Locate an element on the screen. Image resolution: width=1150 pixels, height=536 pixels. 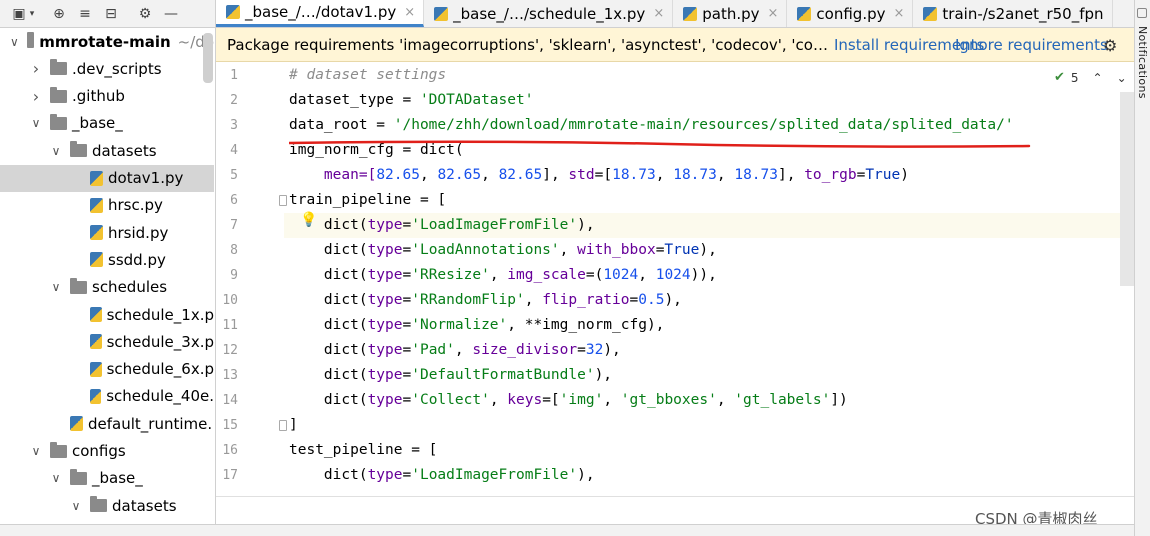
project-toolbar: ▣ ▾ ⊕ ≡ ⊟ ⚙ — is located at coordinates (108, 13).